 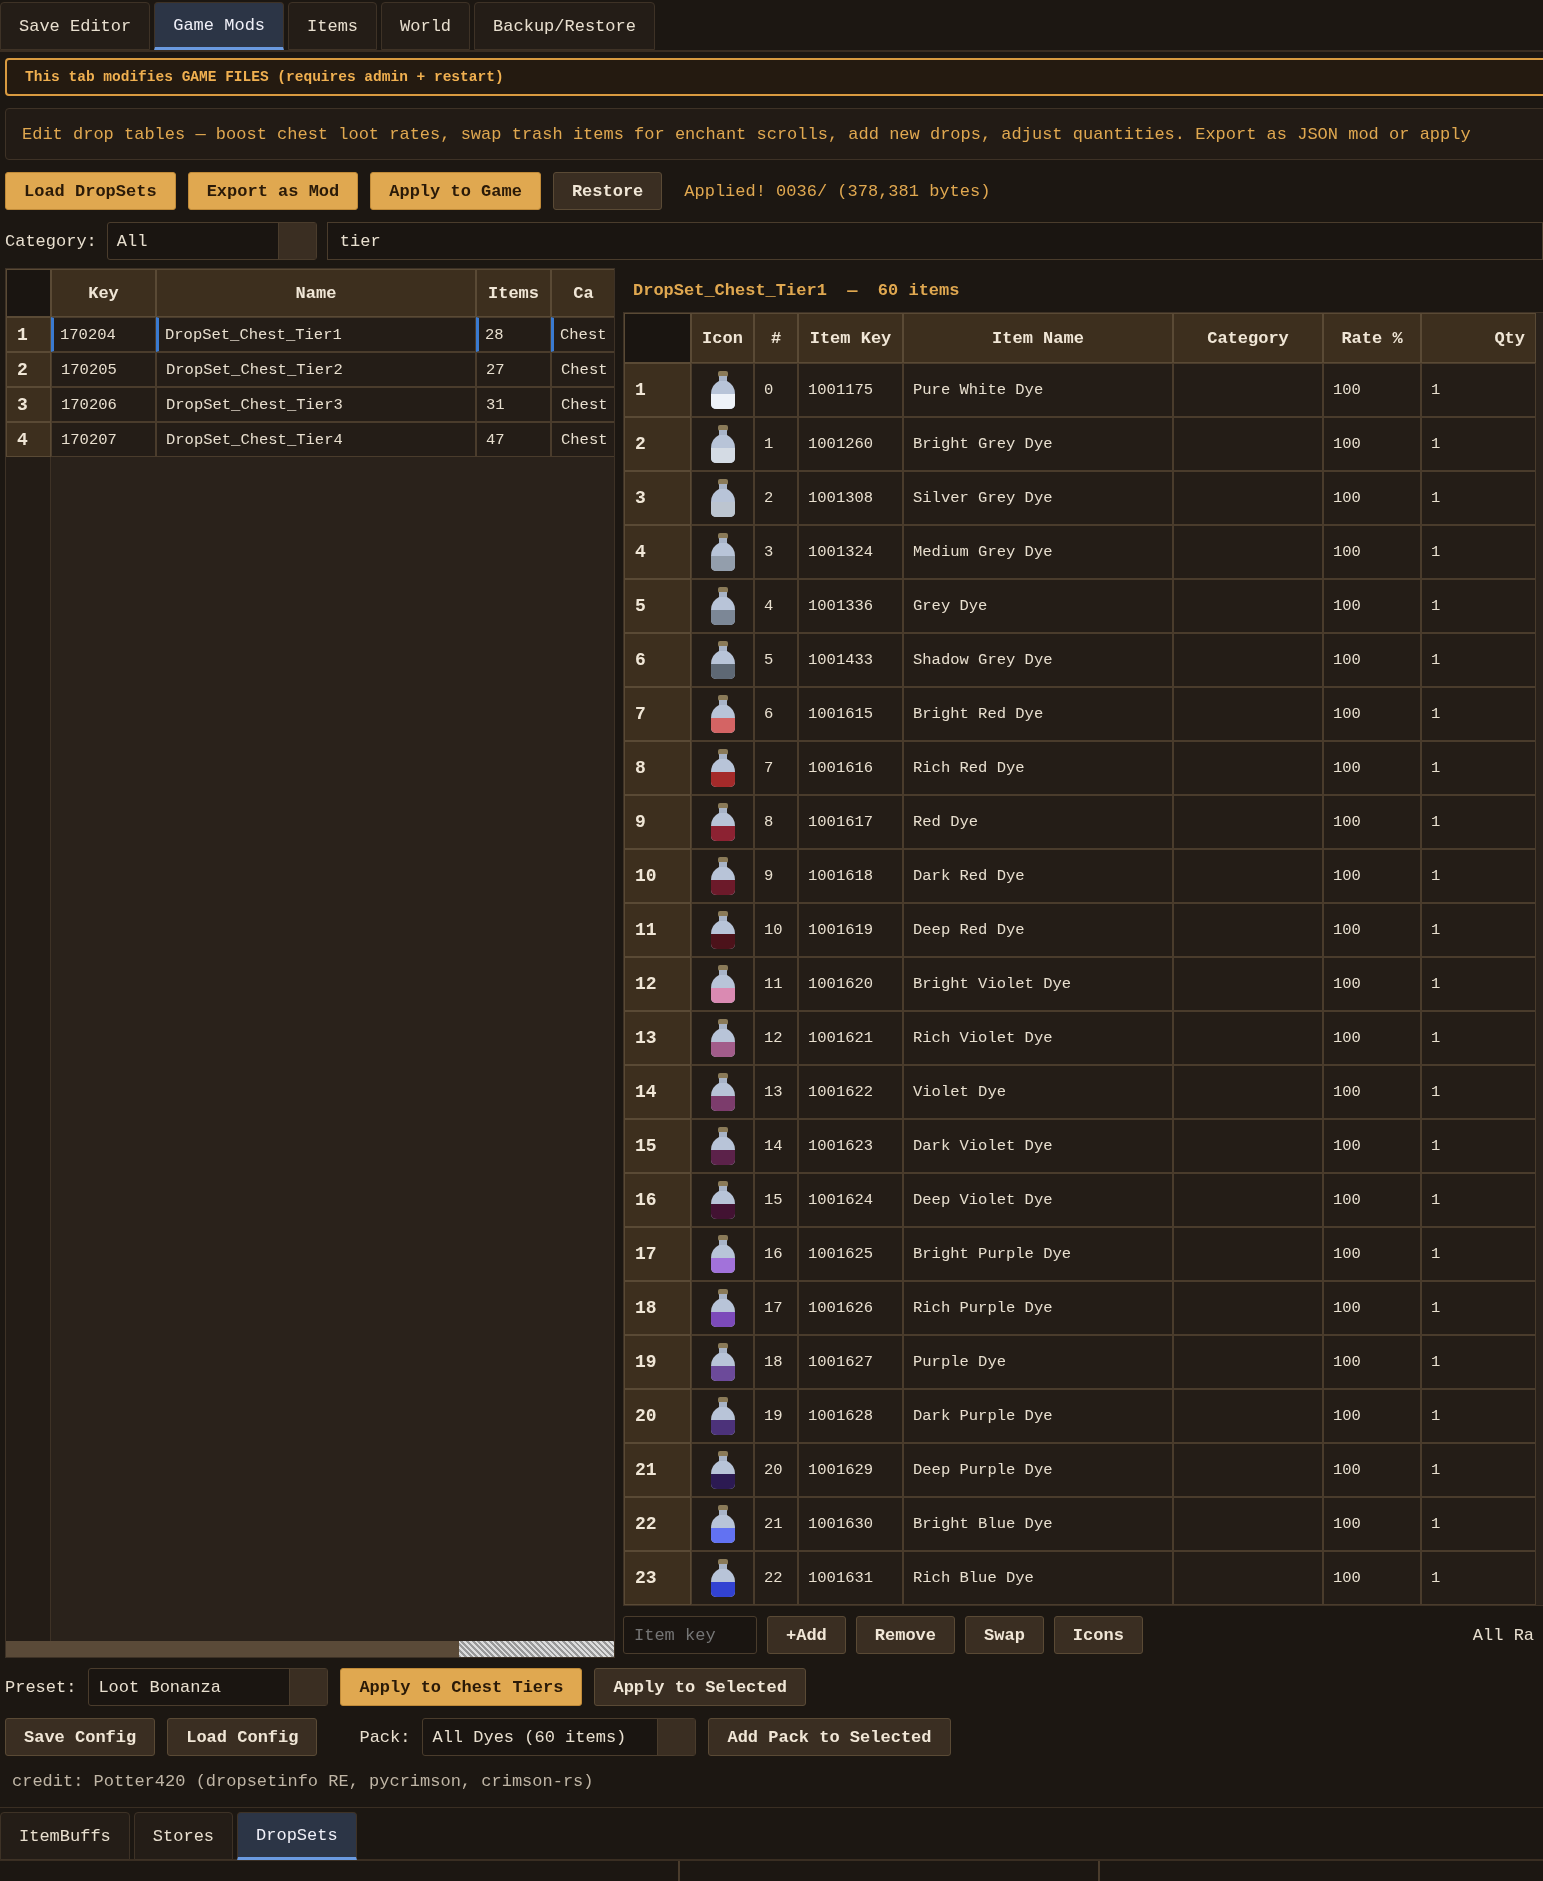 What do you see at coordinates (582, 293) in the screenshot?
I see `column-header: Ca` at bounding box center [582, 293].